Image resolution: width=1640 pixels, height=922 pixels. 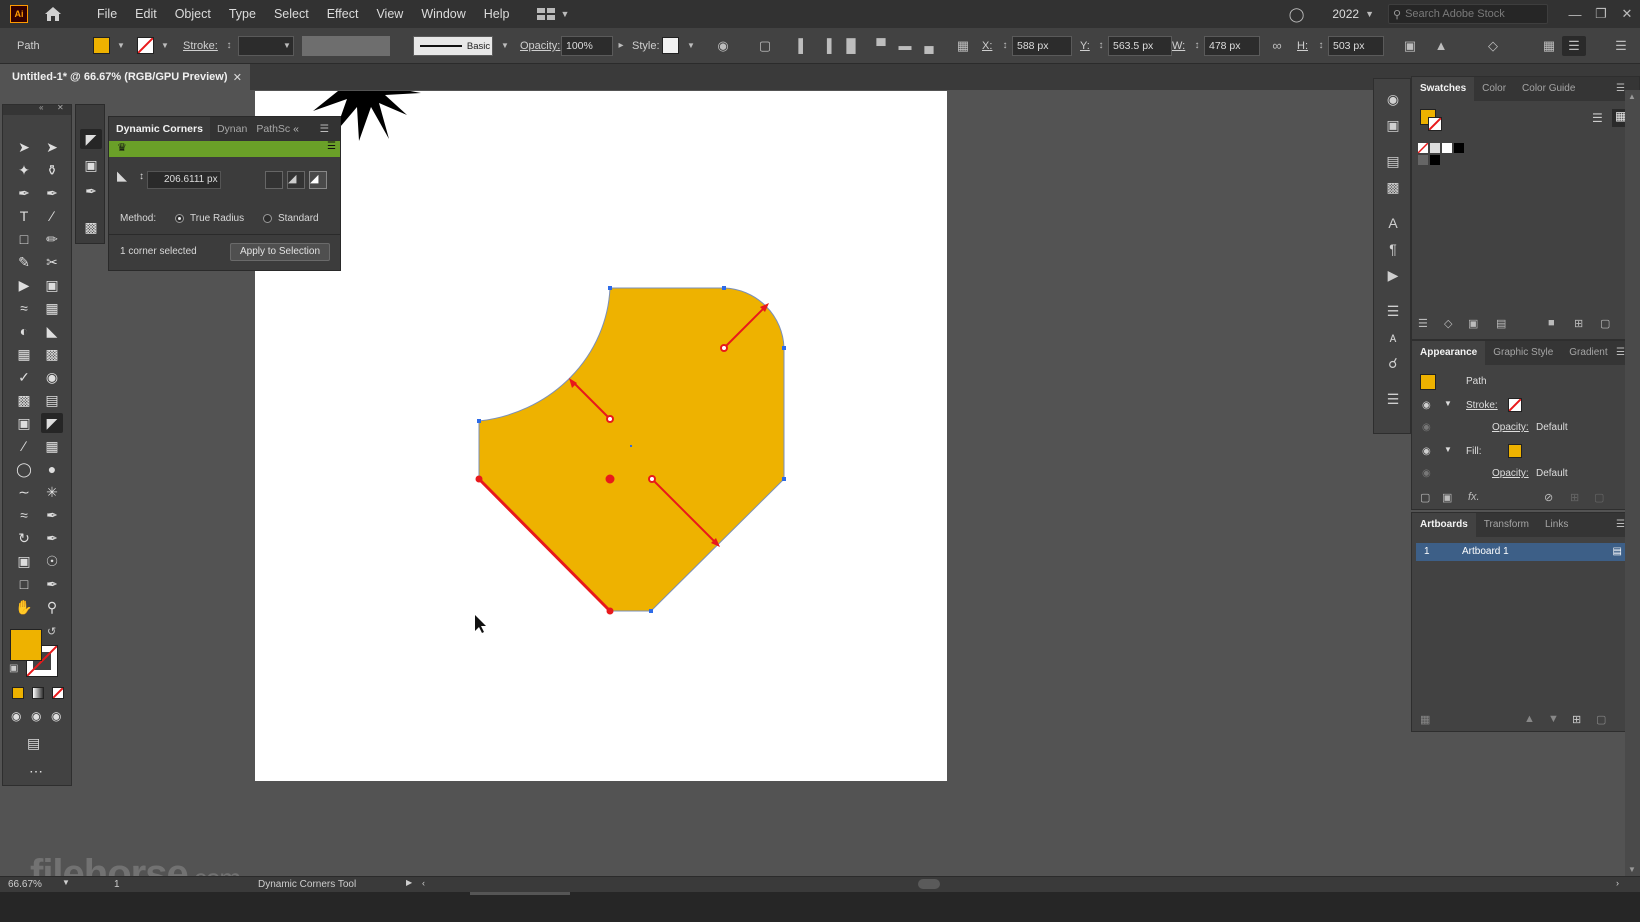 I want to click on restore-icon: ❐, so click(x=1601, y=14).